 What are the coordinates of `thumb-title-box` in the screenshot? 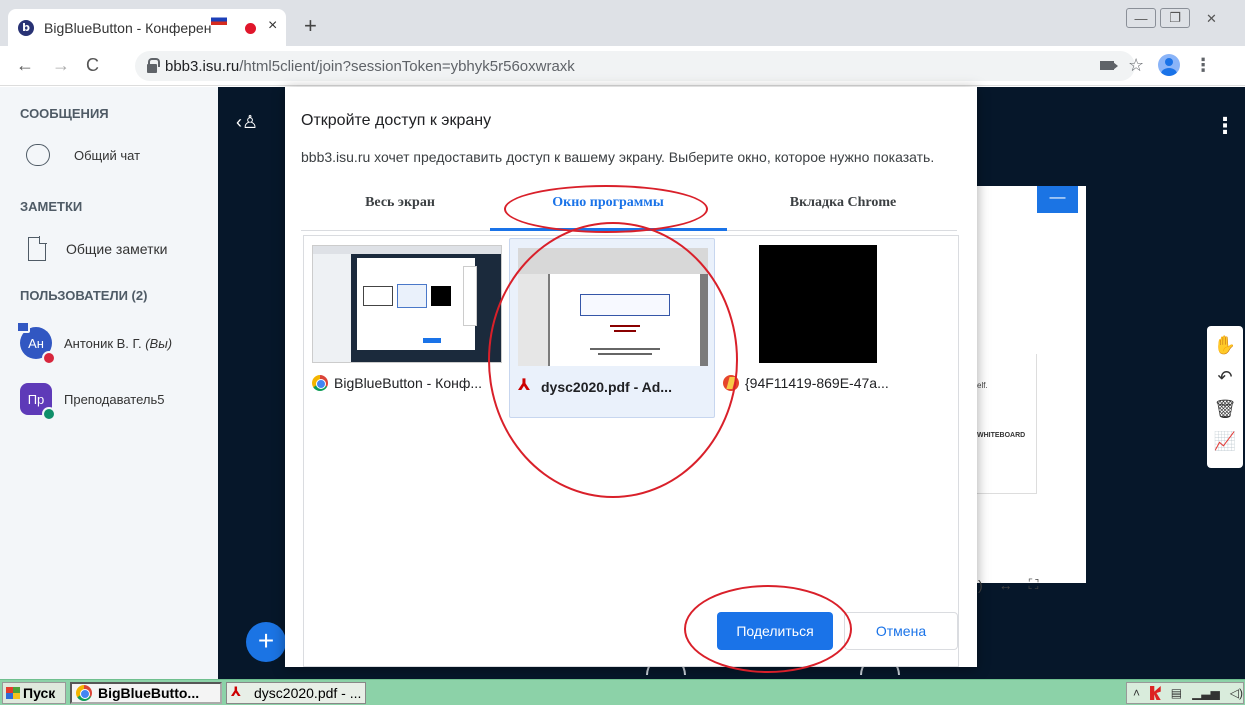 It's located at (625, 305).